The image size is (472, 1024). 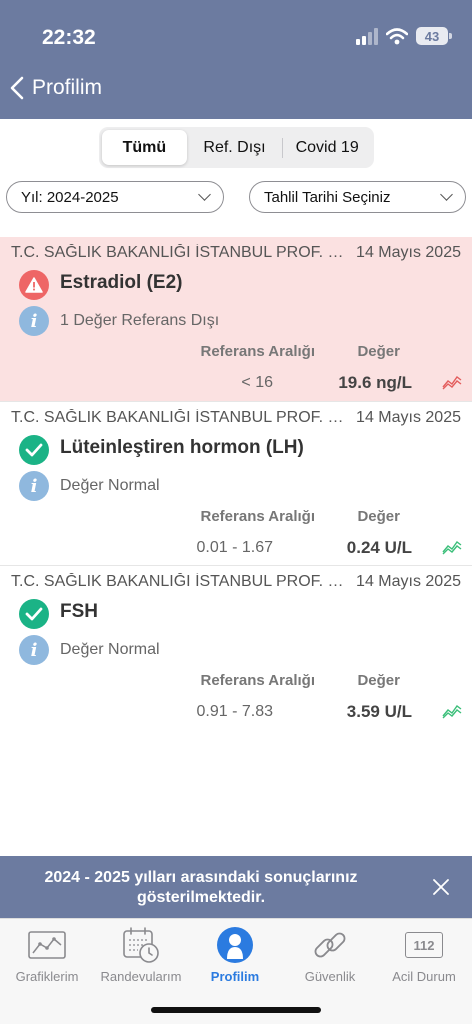 What do you see at coordinates (69, 37) in the screenshot?
I see `status-time: 22:32` at bounding box center [69, 37].